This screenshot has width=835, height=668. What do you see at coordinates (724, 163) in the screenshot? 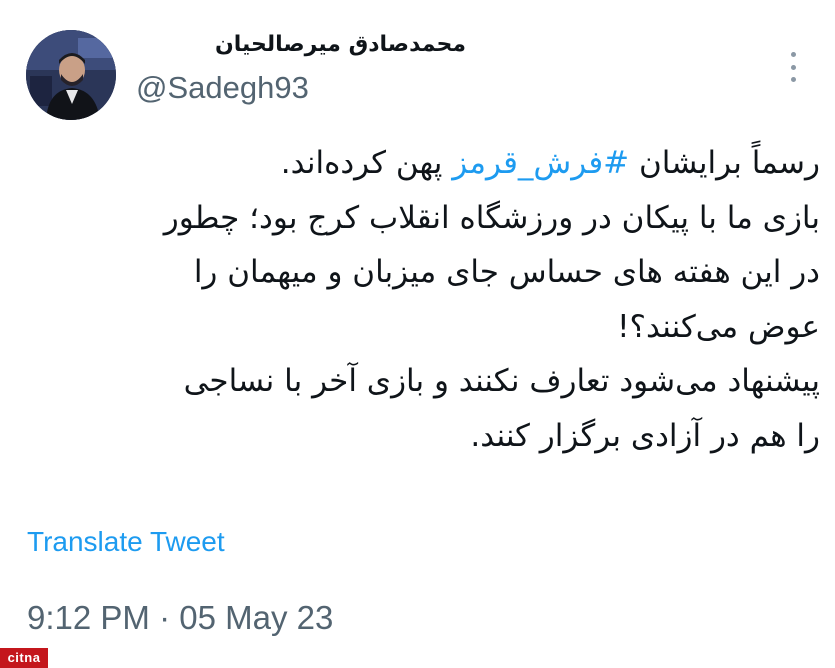
I see `tweet-text-segment: رسماً برایشان` at bounding box center [724, 163].